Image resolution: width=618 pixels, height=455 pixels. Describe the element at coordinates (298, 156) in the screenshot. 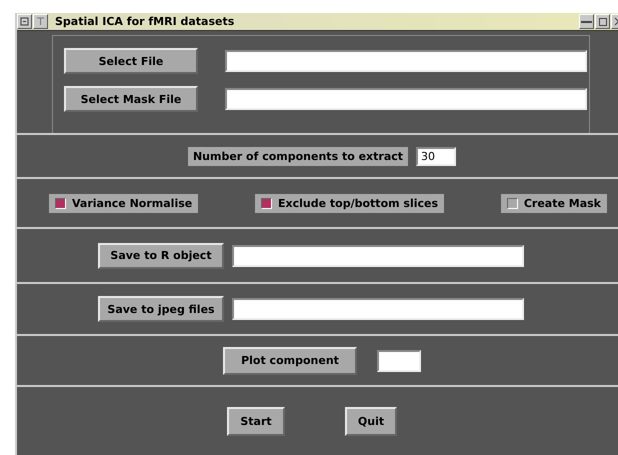

I see `components-label: Number of components to extract` at that location.